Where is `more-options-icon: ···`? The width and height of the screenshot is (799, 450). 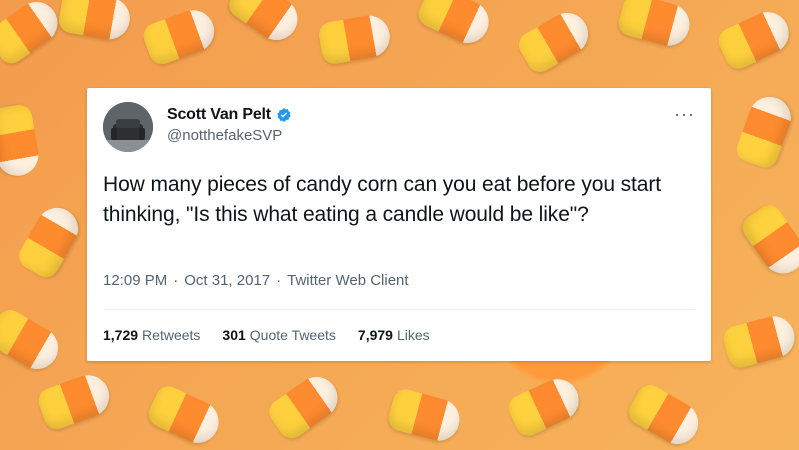 more-options-icon: ··· is located at coordinates (684, 114).